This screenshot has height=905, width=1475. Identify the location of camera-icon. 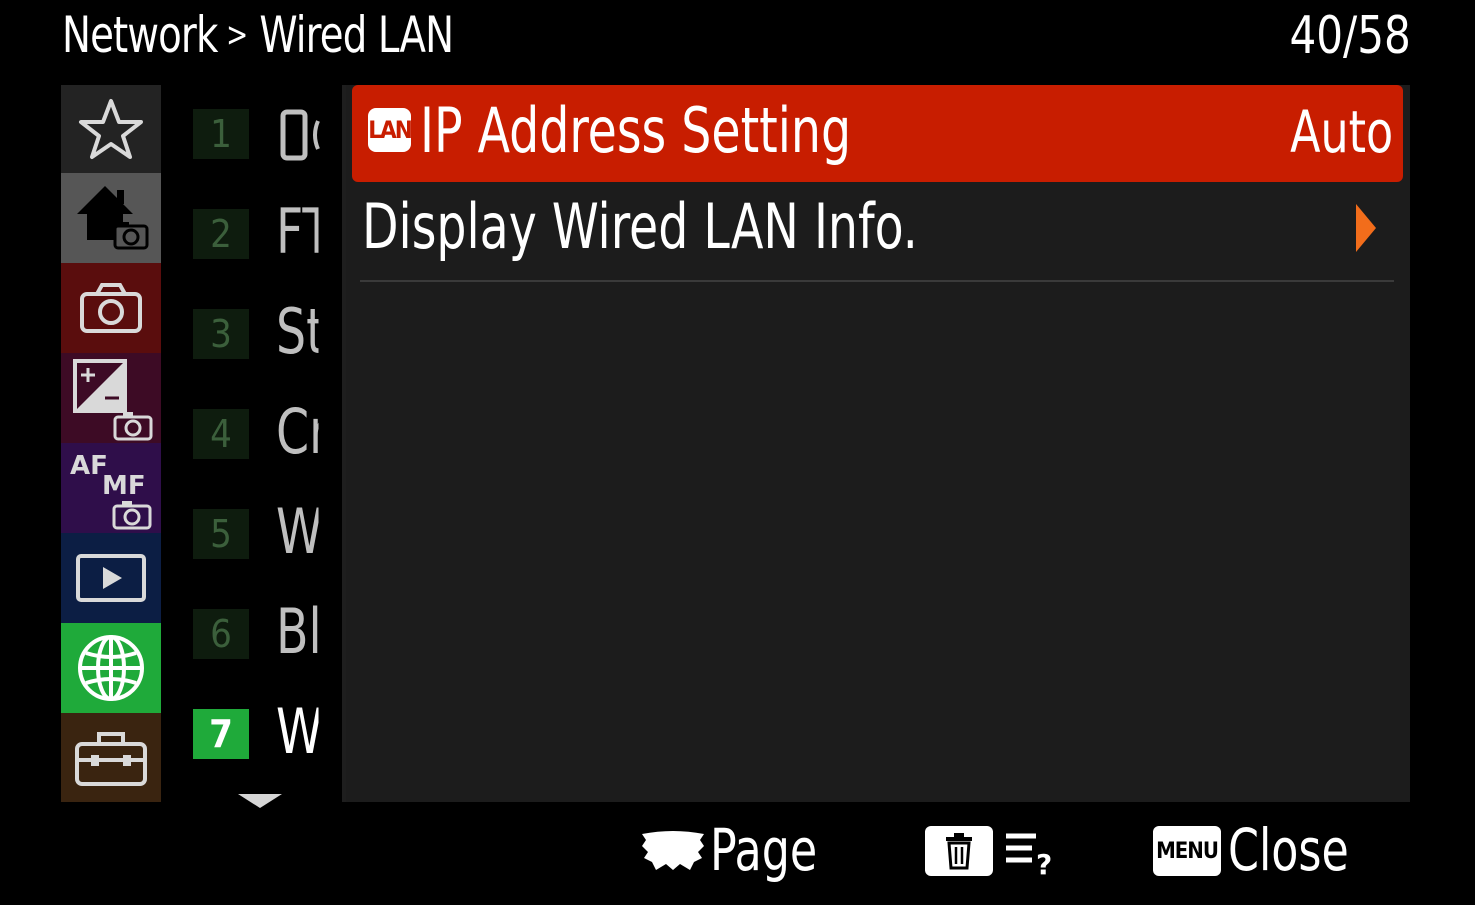
(111, 308).